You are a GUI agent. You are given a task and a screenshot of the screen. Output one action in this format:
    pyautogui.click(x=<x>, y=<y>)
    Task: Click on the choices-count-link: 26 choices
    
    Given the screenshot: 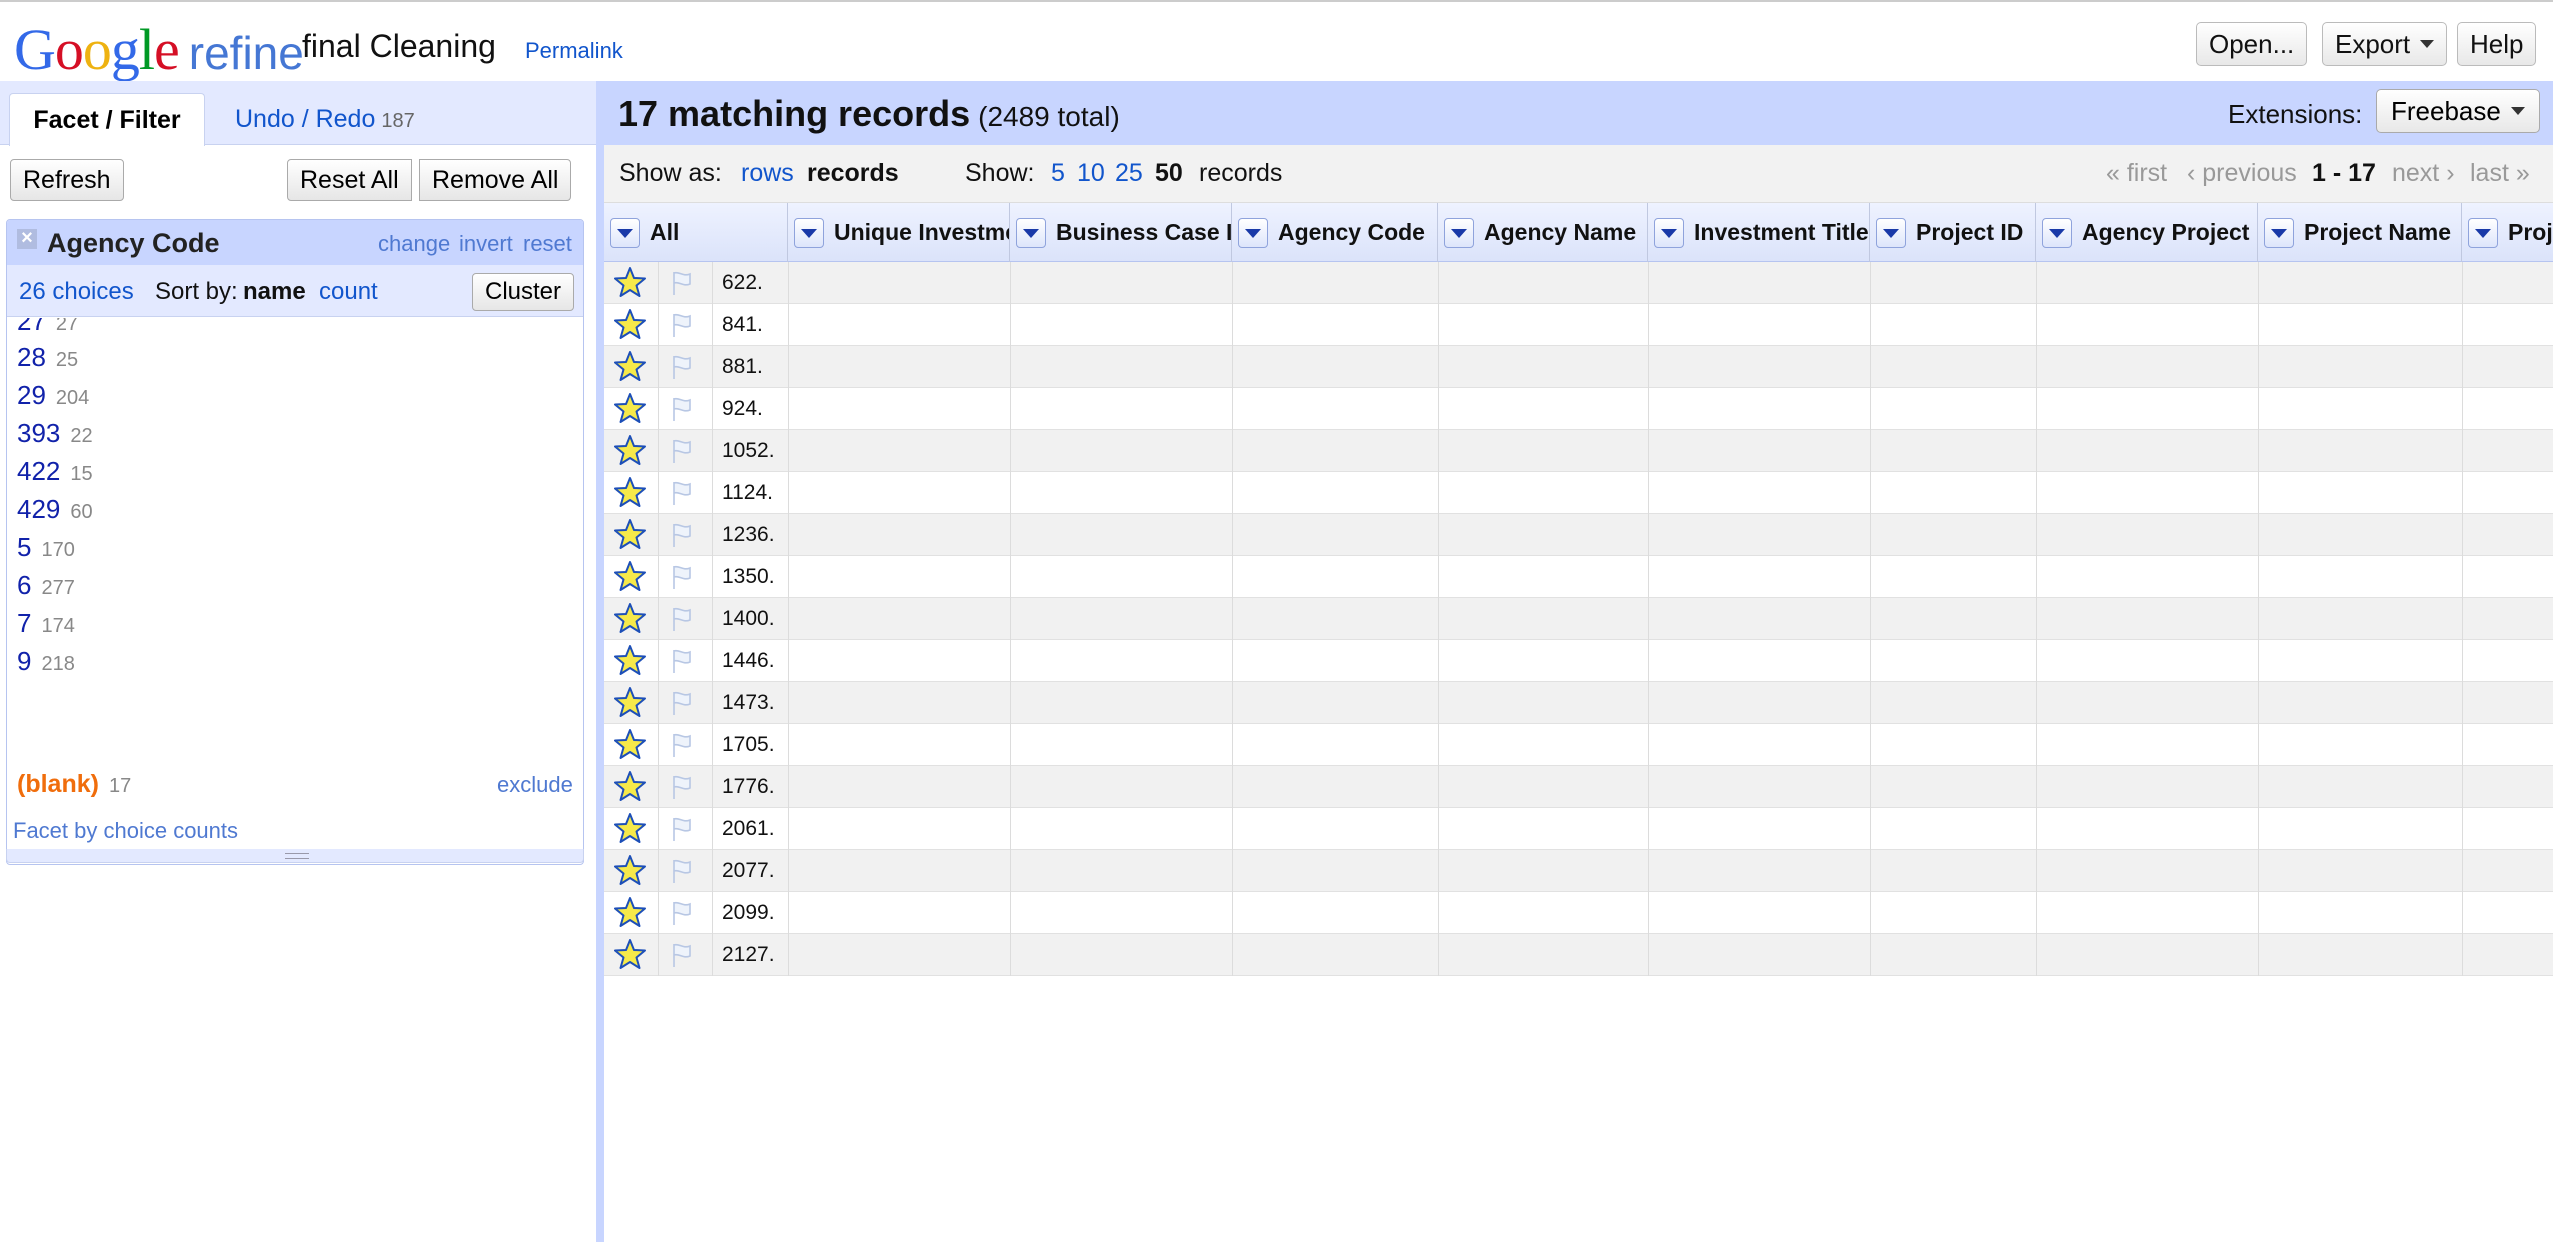 What is the action you would take?
    pyautogui.click(x=76, y=292)
    